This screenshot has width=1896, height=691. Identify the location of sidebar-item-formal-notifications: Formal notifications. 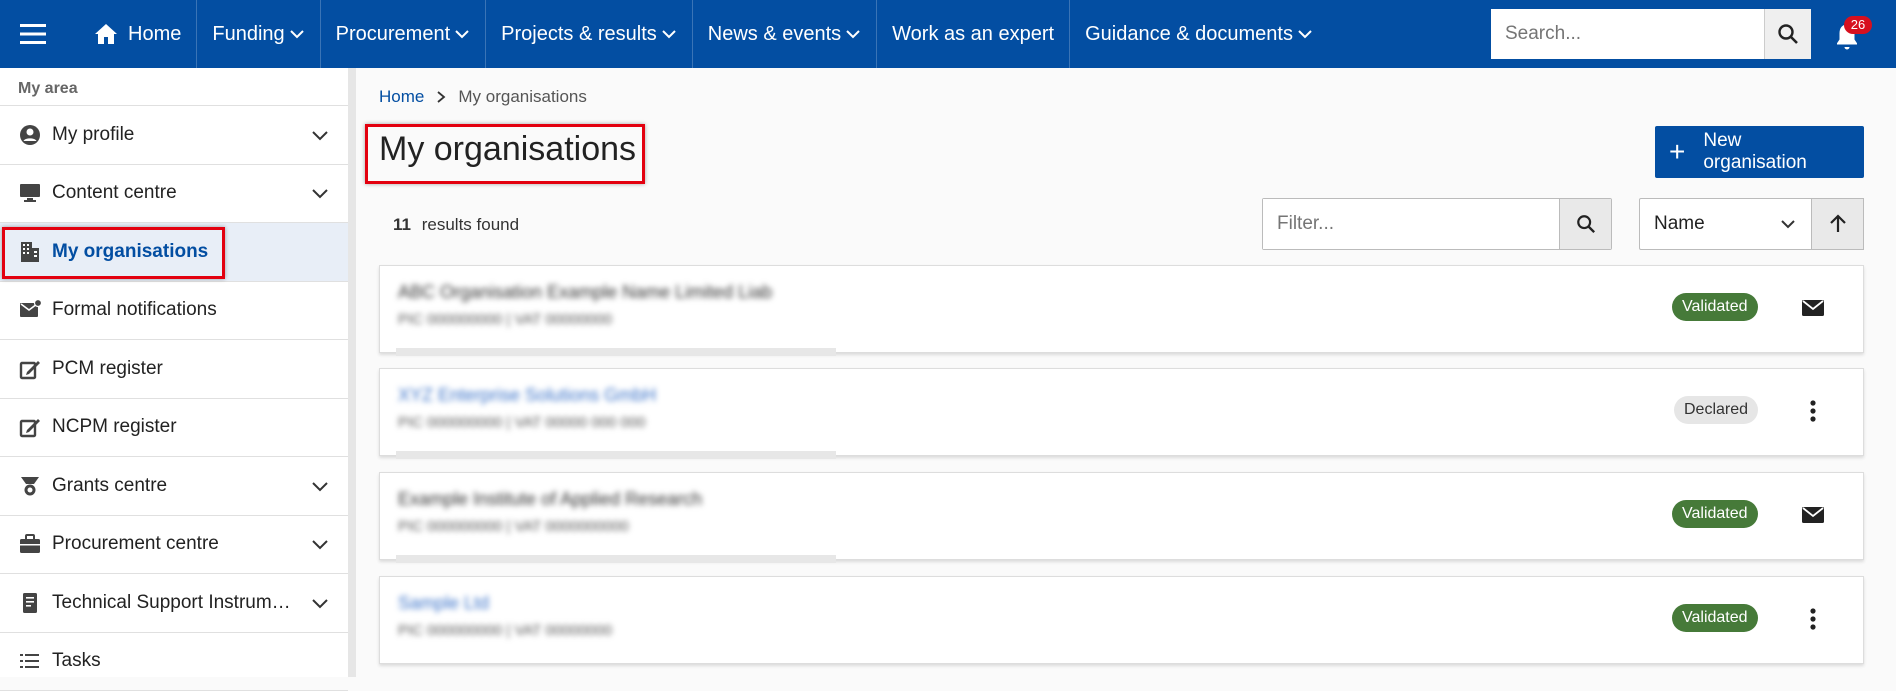
(174, 311).